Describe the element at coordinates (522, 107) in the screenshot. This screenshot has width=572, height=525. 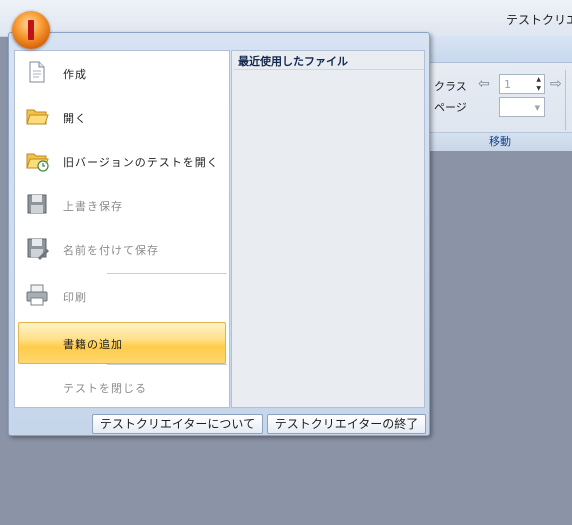
I see `page-combo: ▼` at that location.